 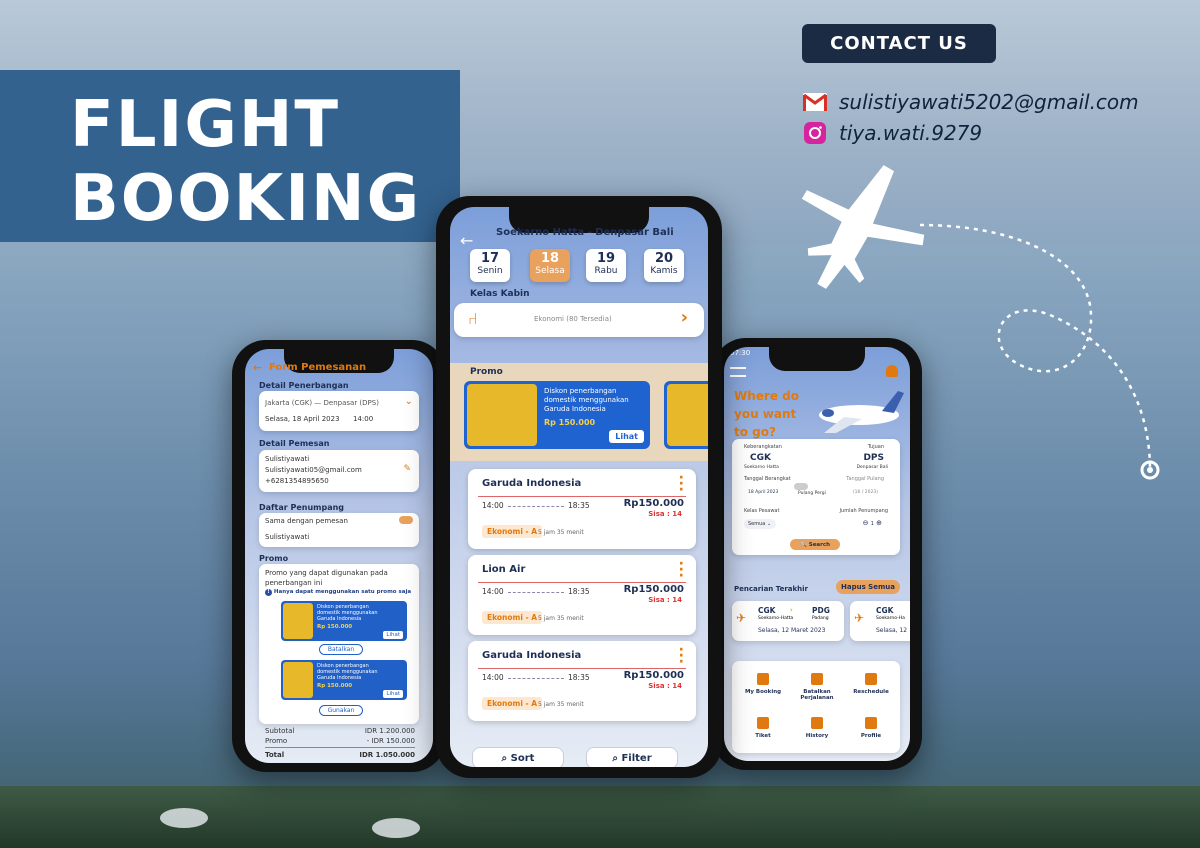 I want to click on class-select: Semua ⌄, so click(x=760, y=524).